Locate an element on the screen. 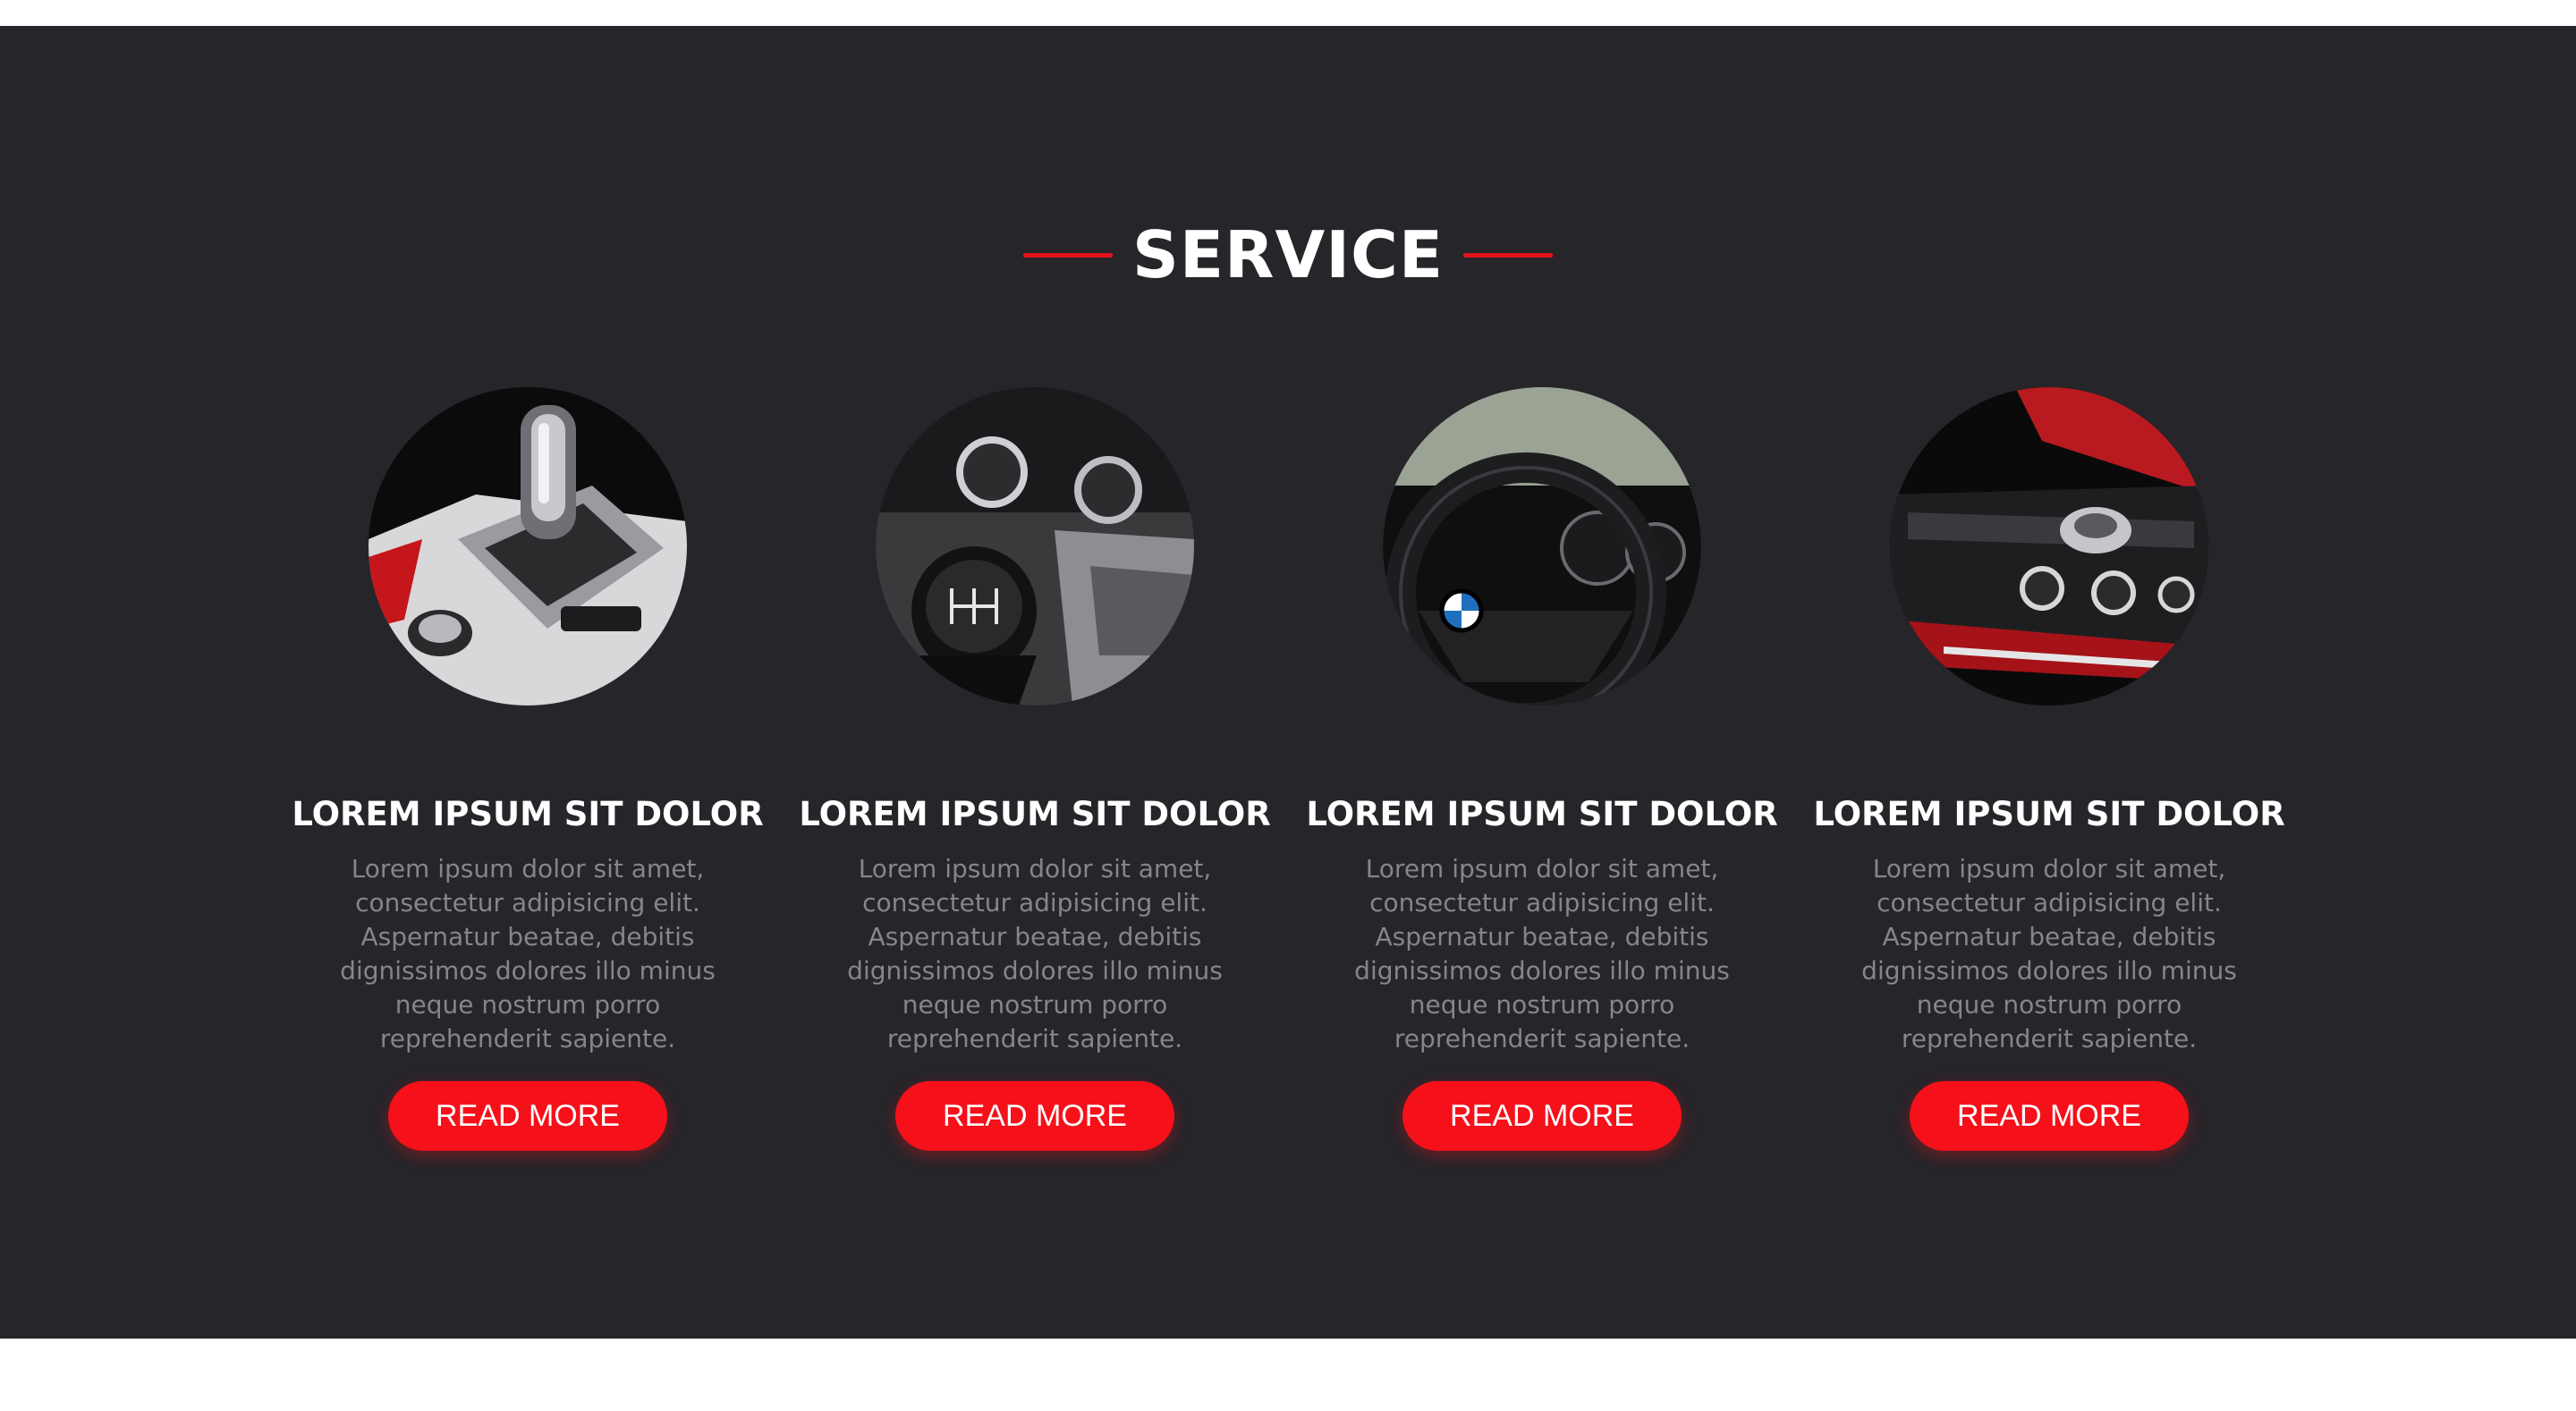 This screenshot has height=1411, width=2576. section-heading: SERVICE is located at coordinates (1288, 255).